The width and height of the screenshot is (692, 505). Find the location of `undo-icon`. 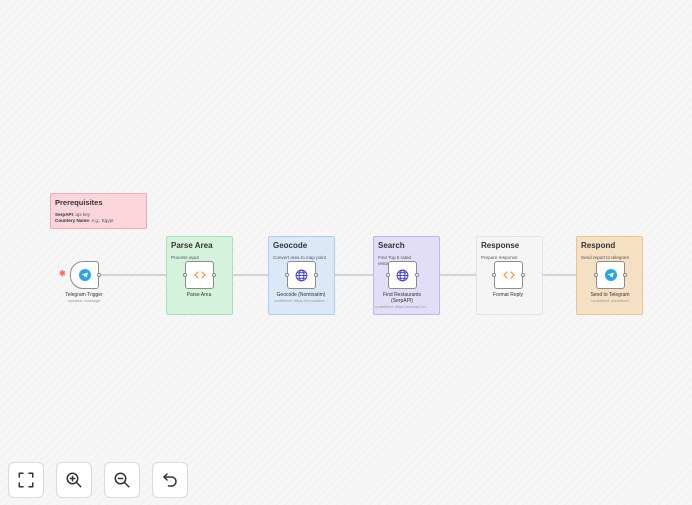

undo-icon is located at coordinates (170, 480).